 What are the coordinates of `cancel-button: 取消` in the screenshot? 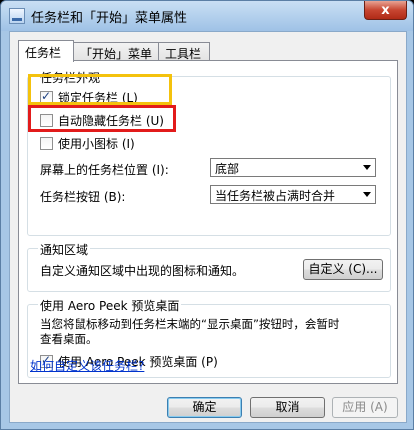 It's located at (287, 407).